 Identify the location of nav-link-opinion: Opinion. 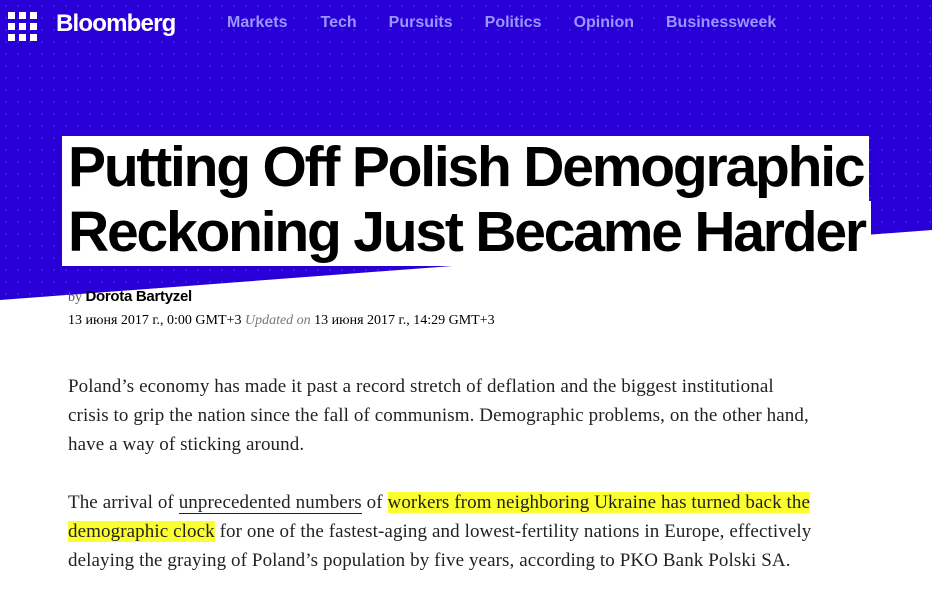
(604, 23).